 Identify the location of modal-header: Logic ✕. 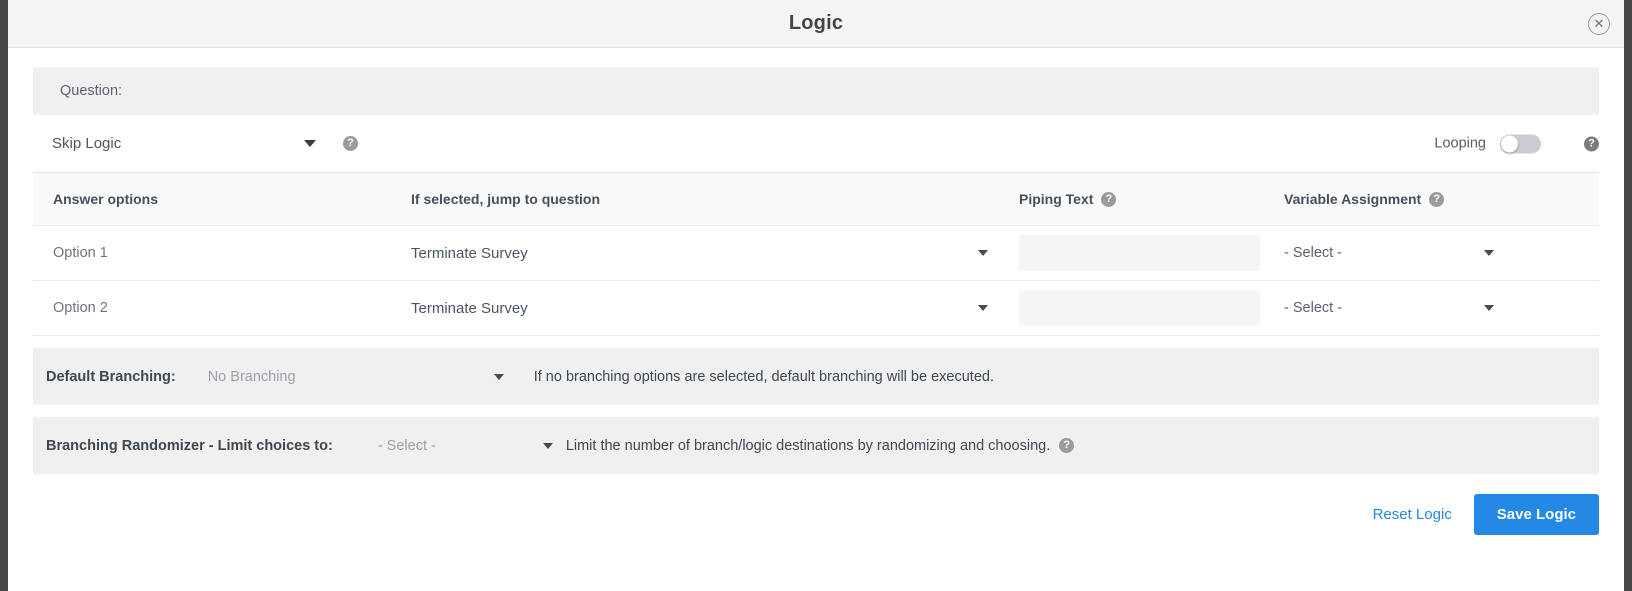
(816, 24).